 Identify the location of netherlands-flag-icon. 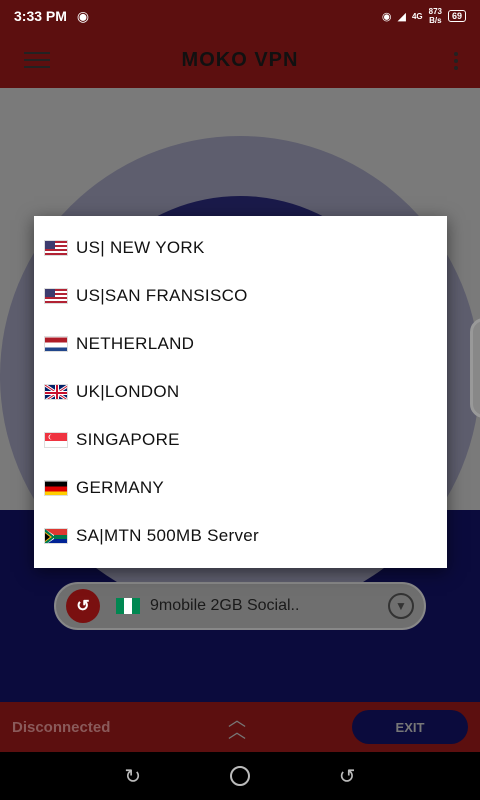
(56, 344).